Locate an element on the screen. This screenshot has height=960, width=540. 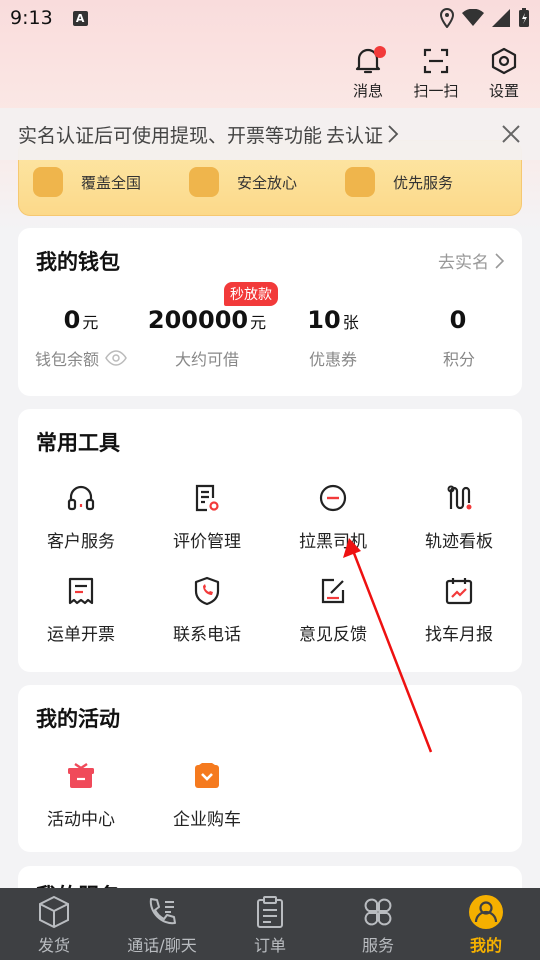
order-icon is located at coordinates (270, 912).